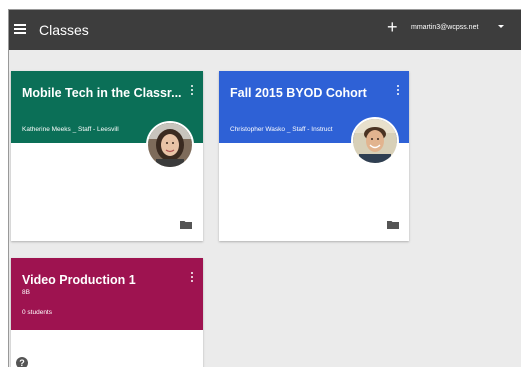 This screenshot has height=367, width=523. I want to click on plus-icon: +, so click(392, 27).